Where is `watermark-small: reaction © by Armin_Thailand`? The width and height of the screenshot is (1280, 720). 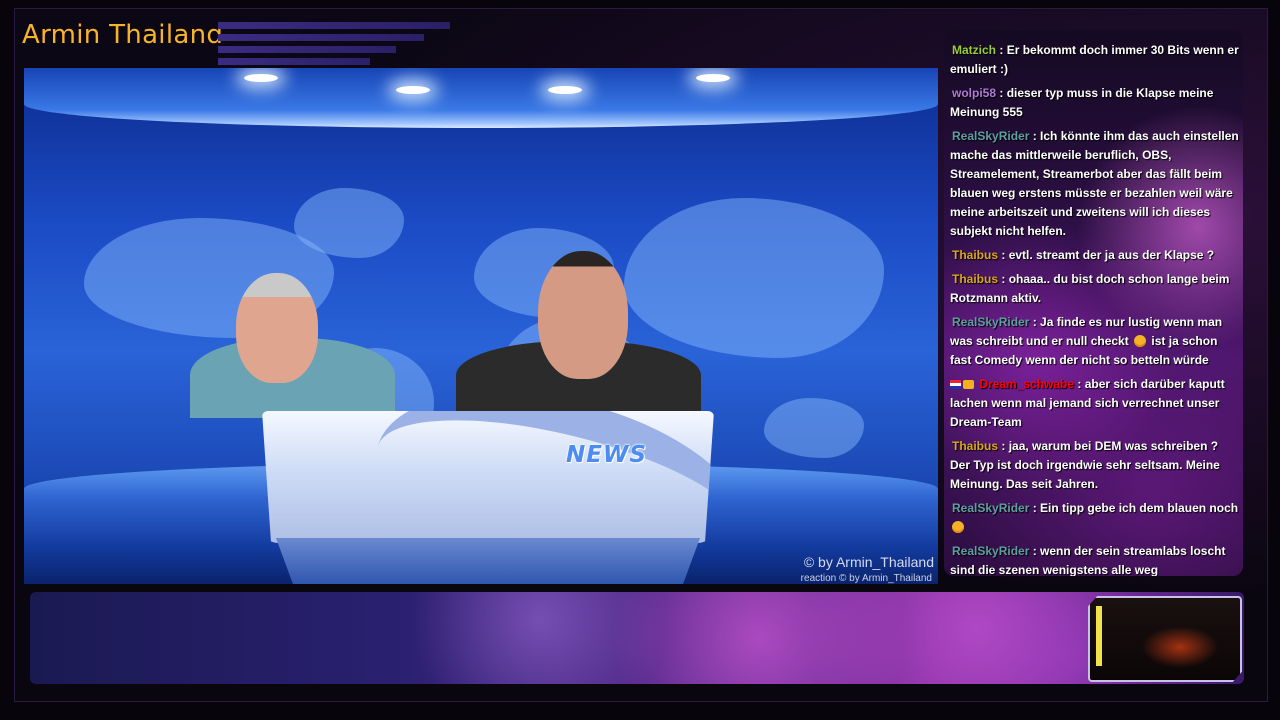
watermark-small: reaction © by Armin_Thailand is located at coordinates (866, 578).